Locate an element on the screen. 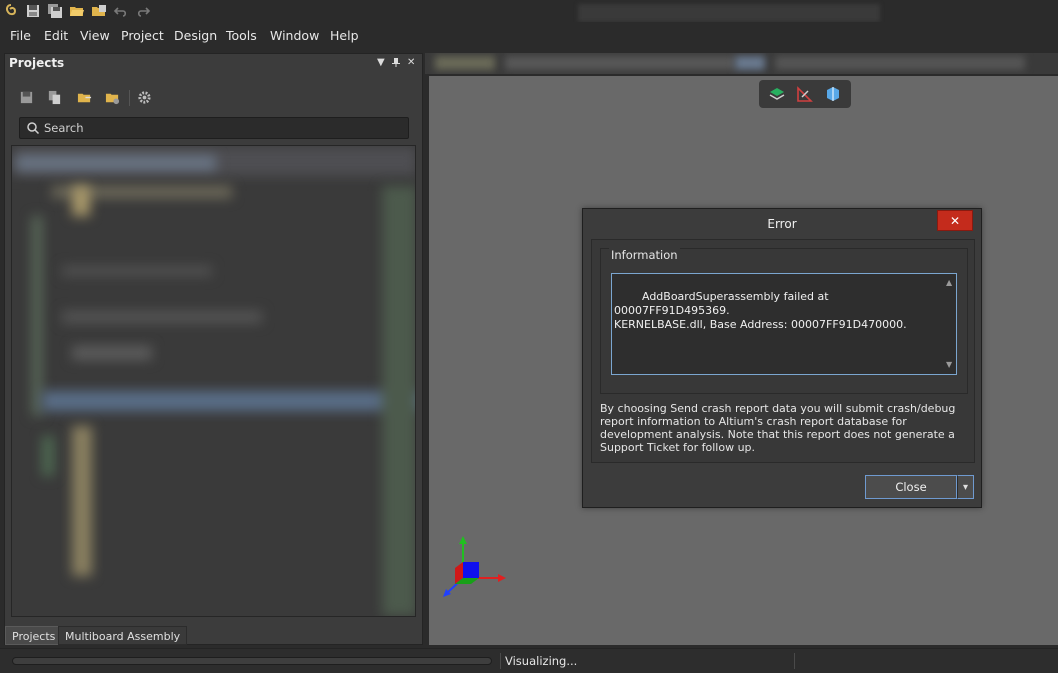 The height and width of the screenshot is (673, 1058). progress-bar is located at coordinates (252, 661).